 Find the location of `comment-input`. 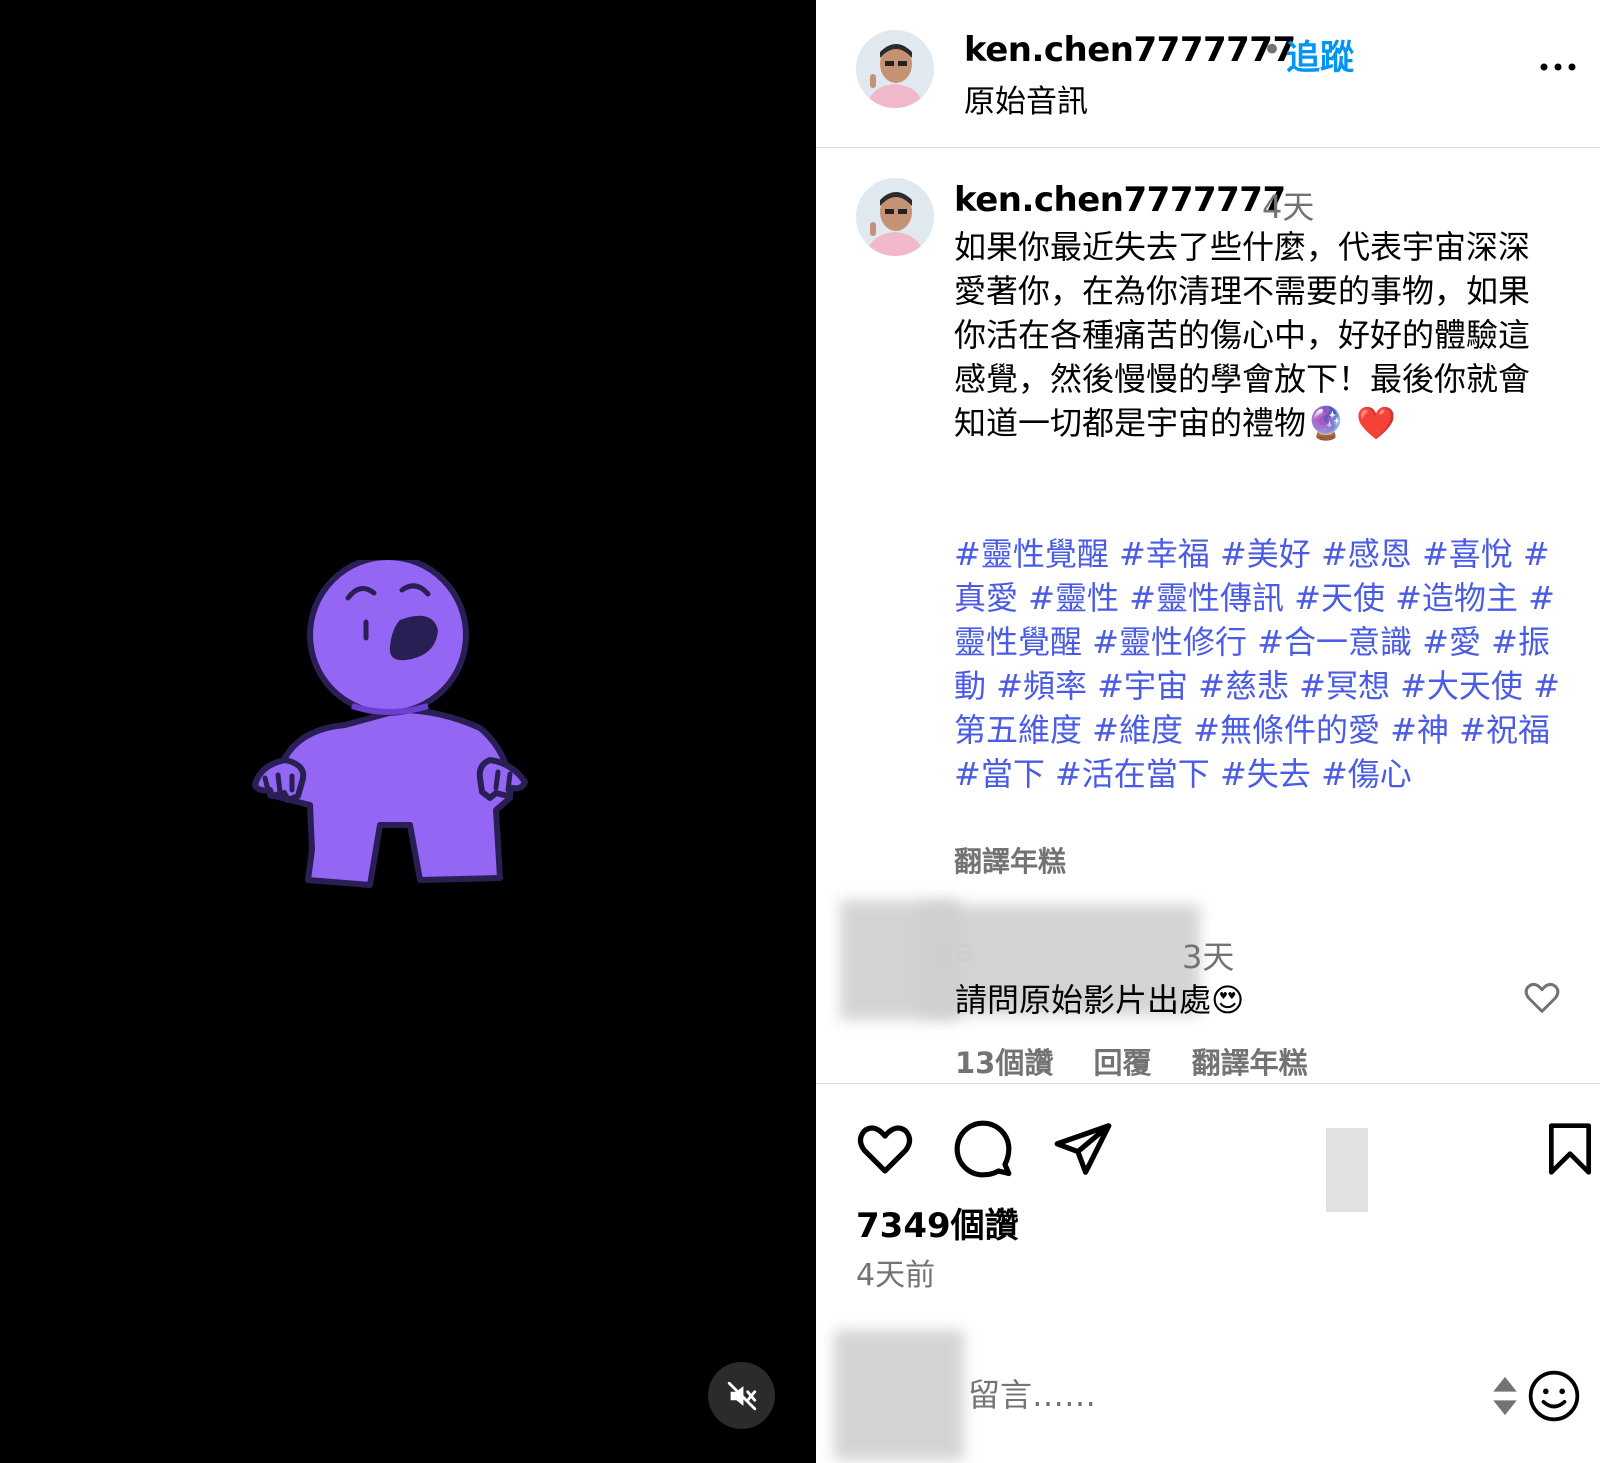

comment-input is located at coordinates (1203, 1395).